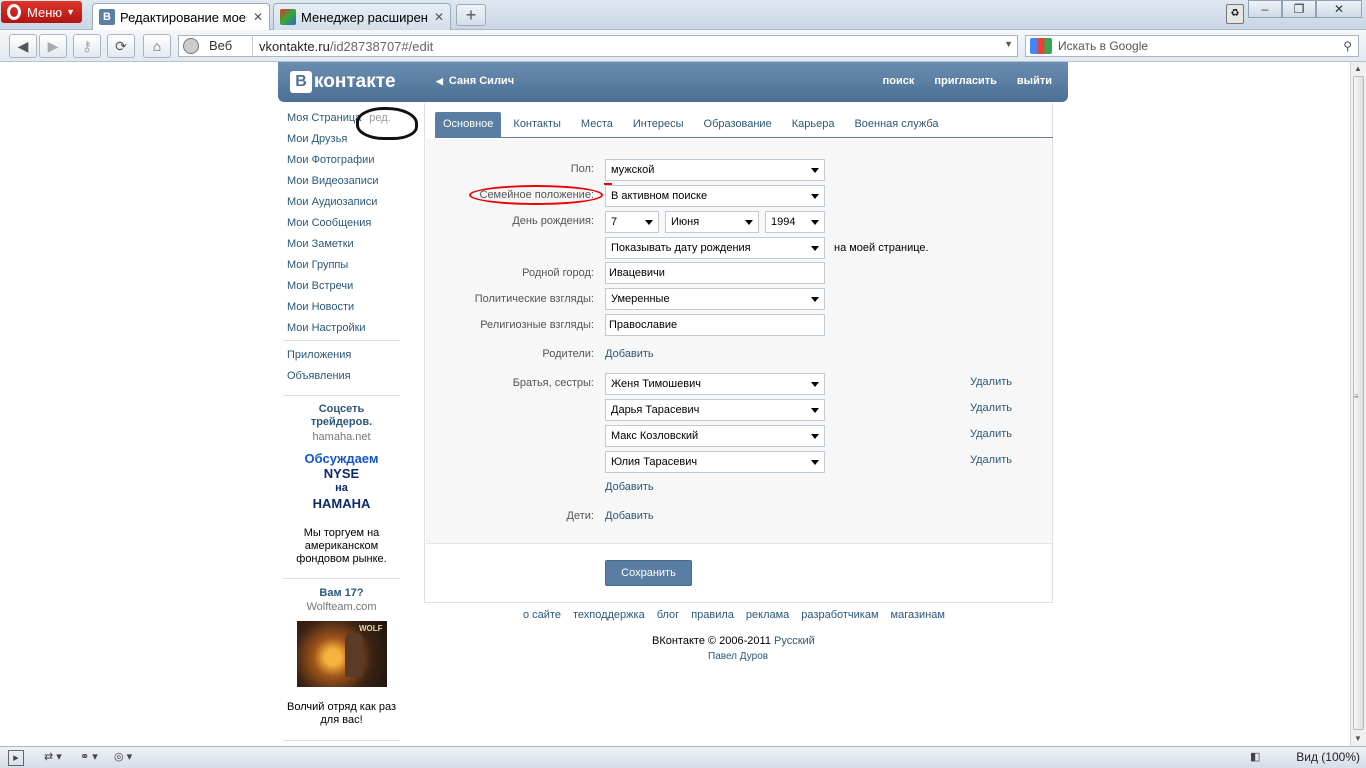 This screenshot has width=1366, height=768. Describe the element at coordinates (45, 12) in the screenshot. I see `menu-label: Меню` at that location.